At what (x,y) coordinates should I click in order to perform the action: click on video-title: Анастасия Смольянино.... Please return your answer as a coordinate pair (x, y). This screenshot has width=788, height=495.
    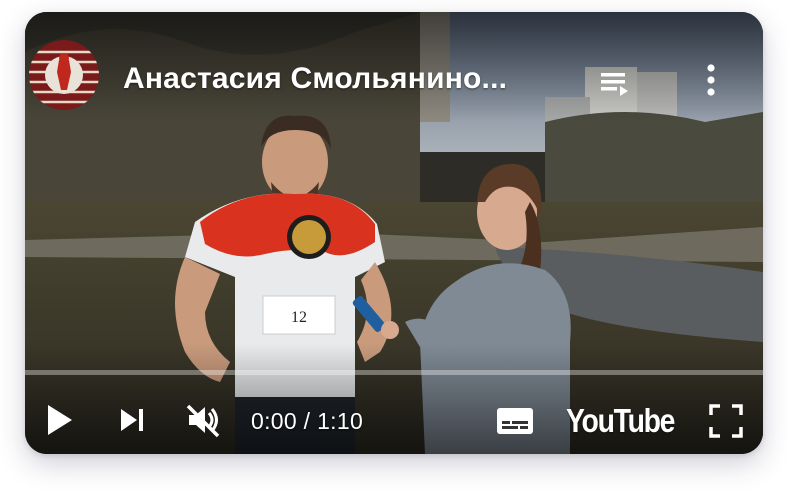
    Looking at the image, I should click on (343, 79).